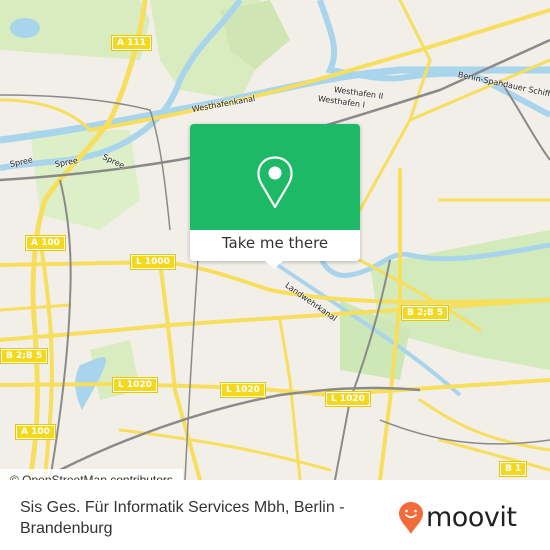 This screenshot has width=550, height=550. I want to click on road-shield-a111: A 111, so click(131, 43).